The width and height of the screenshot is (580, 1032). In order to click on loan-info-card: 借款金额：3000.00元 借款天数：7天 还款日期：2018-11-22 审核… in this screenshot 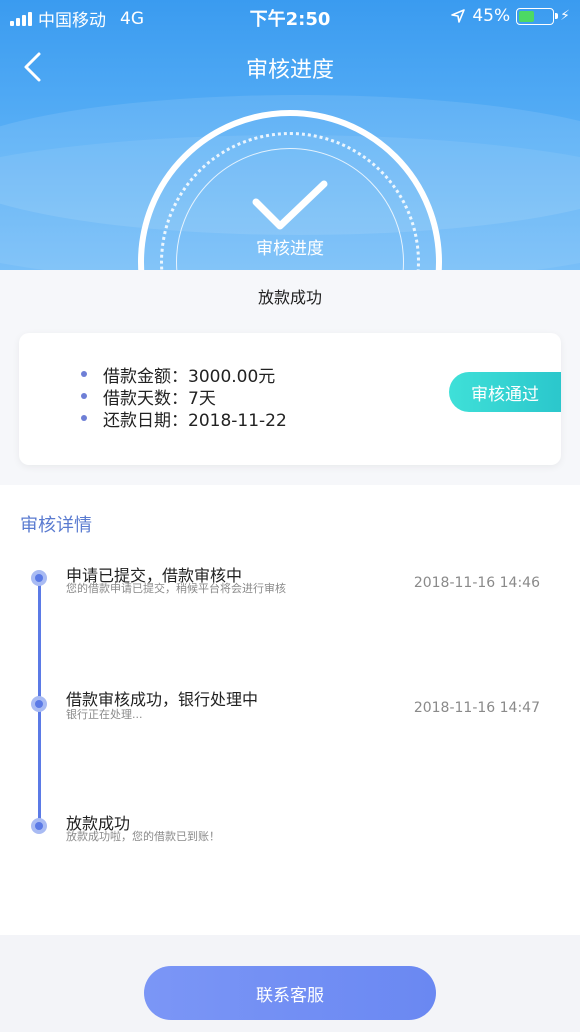, I will do `click(290, 399)`.